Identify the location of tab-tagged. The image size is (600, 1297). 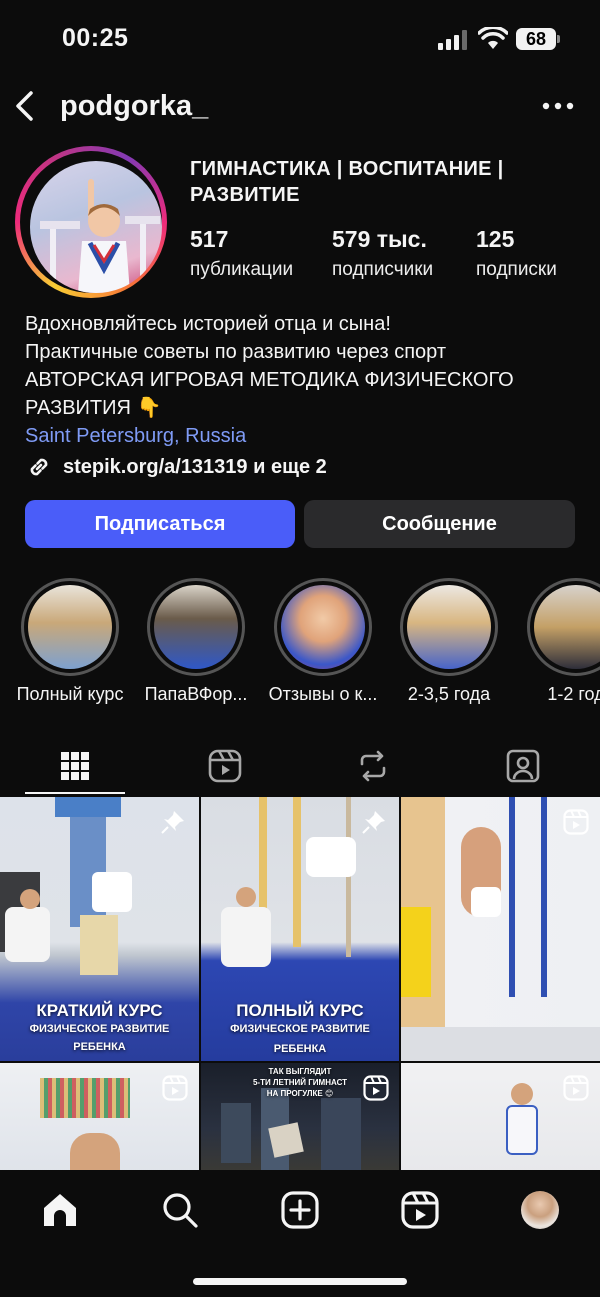
(523, 766).